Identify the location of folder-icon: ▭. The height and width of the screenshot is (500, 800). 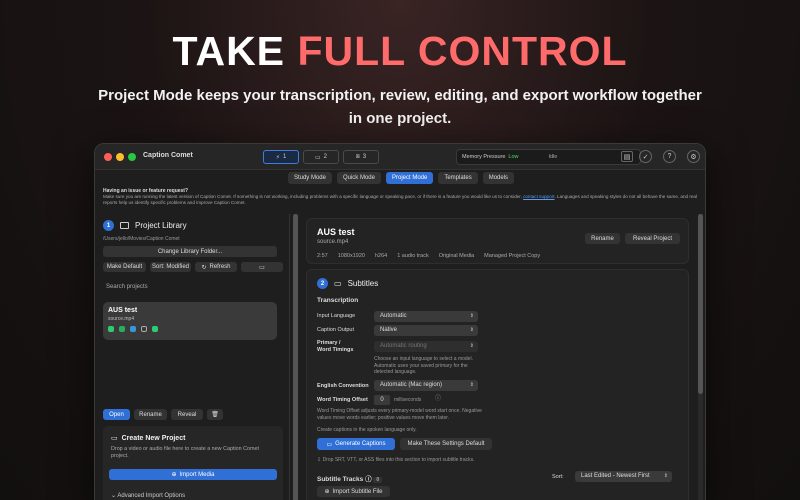
(262, 267).